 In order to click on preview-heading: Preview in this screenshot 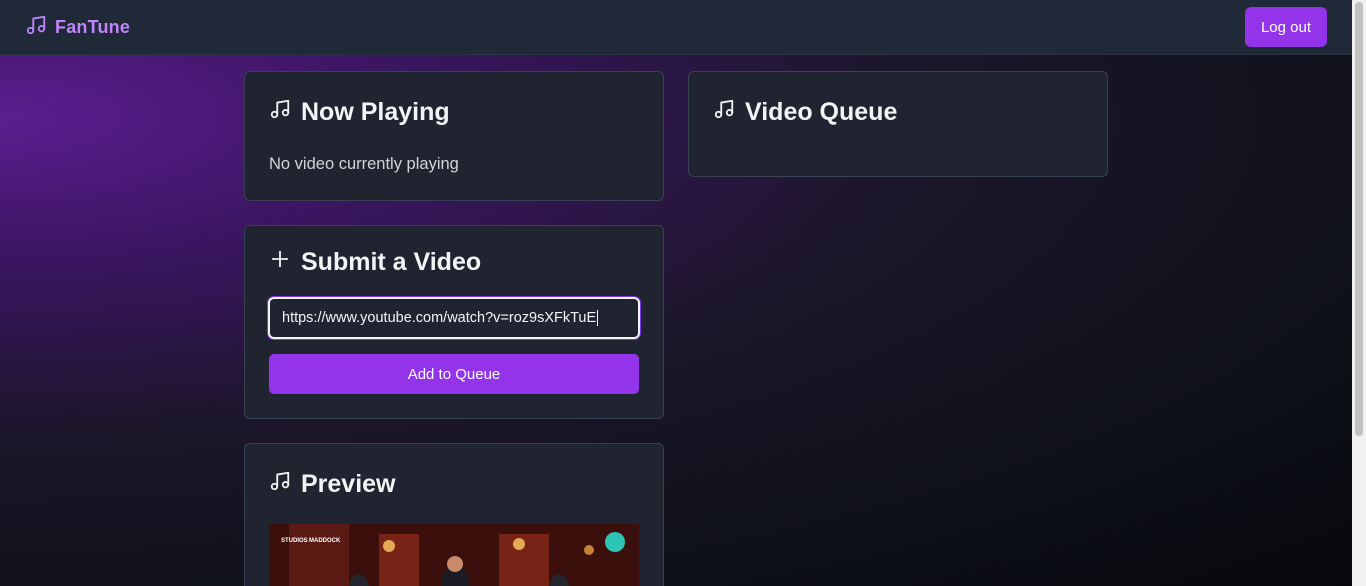, I will do `click(332, 484)`.